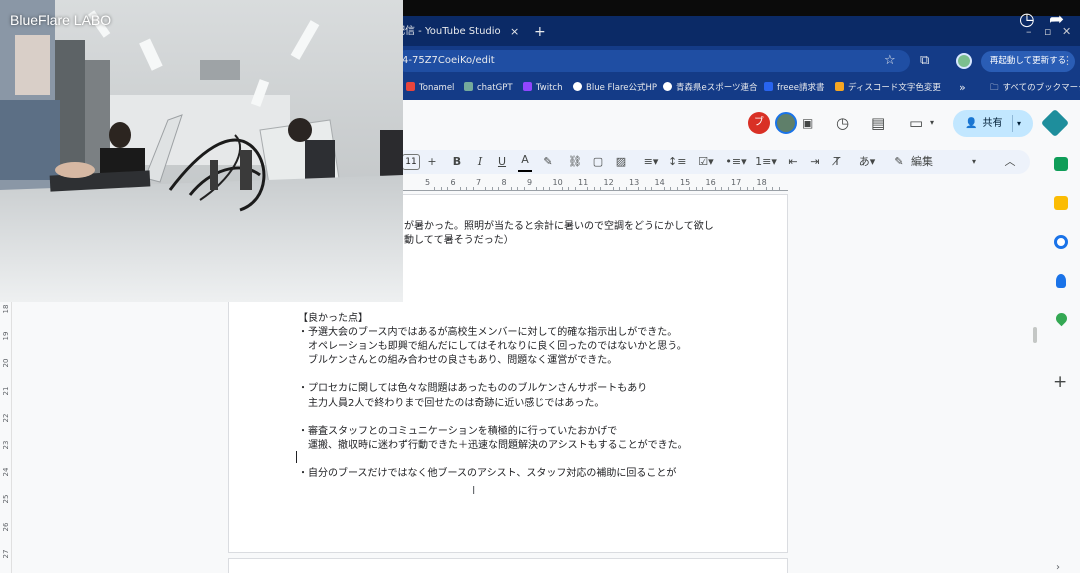 Image resolution: width=1080 pixels, height=573 pixels. Describe the element at coordinates (430, 88) in the screenshot. I see `bookmark-tonamel: Tonamel` at that location.